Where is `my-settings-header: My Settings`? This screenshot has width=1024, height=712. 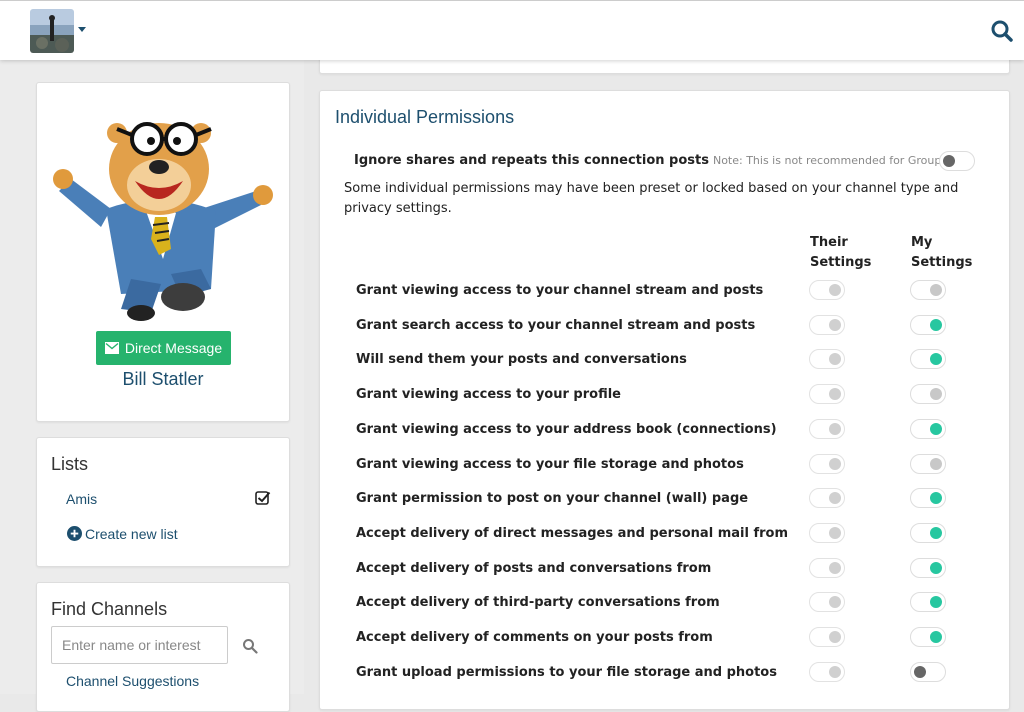
my-settings-header: My Settings is located at coordinates (942, 252).